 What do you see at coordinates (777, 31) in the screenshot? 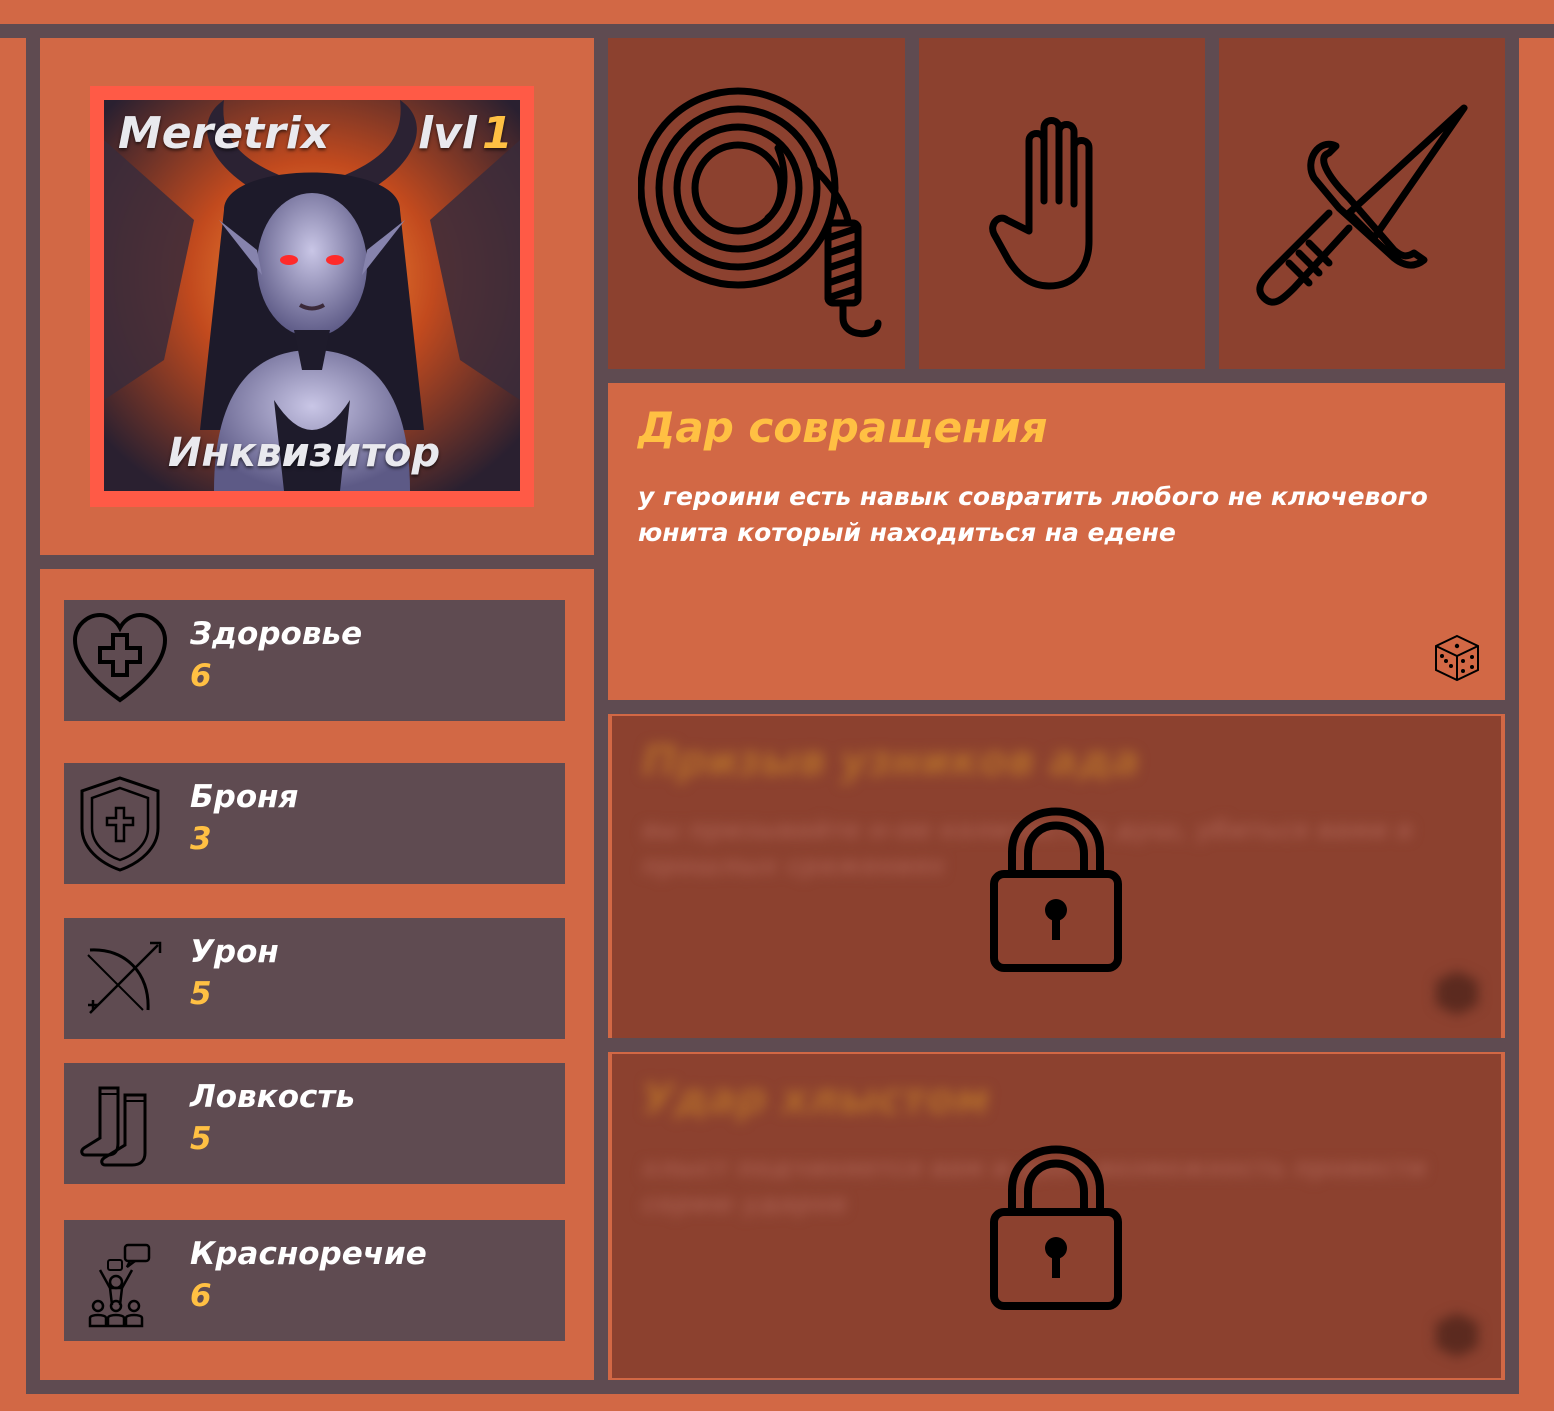
I see `frame-top-bar` at bounding box center [777, 31].